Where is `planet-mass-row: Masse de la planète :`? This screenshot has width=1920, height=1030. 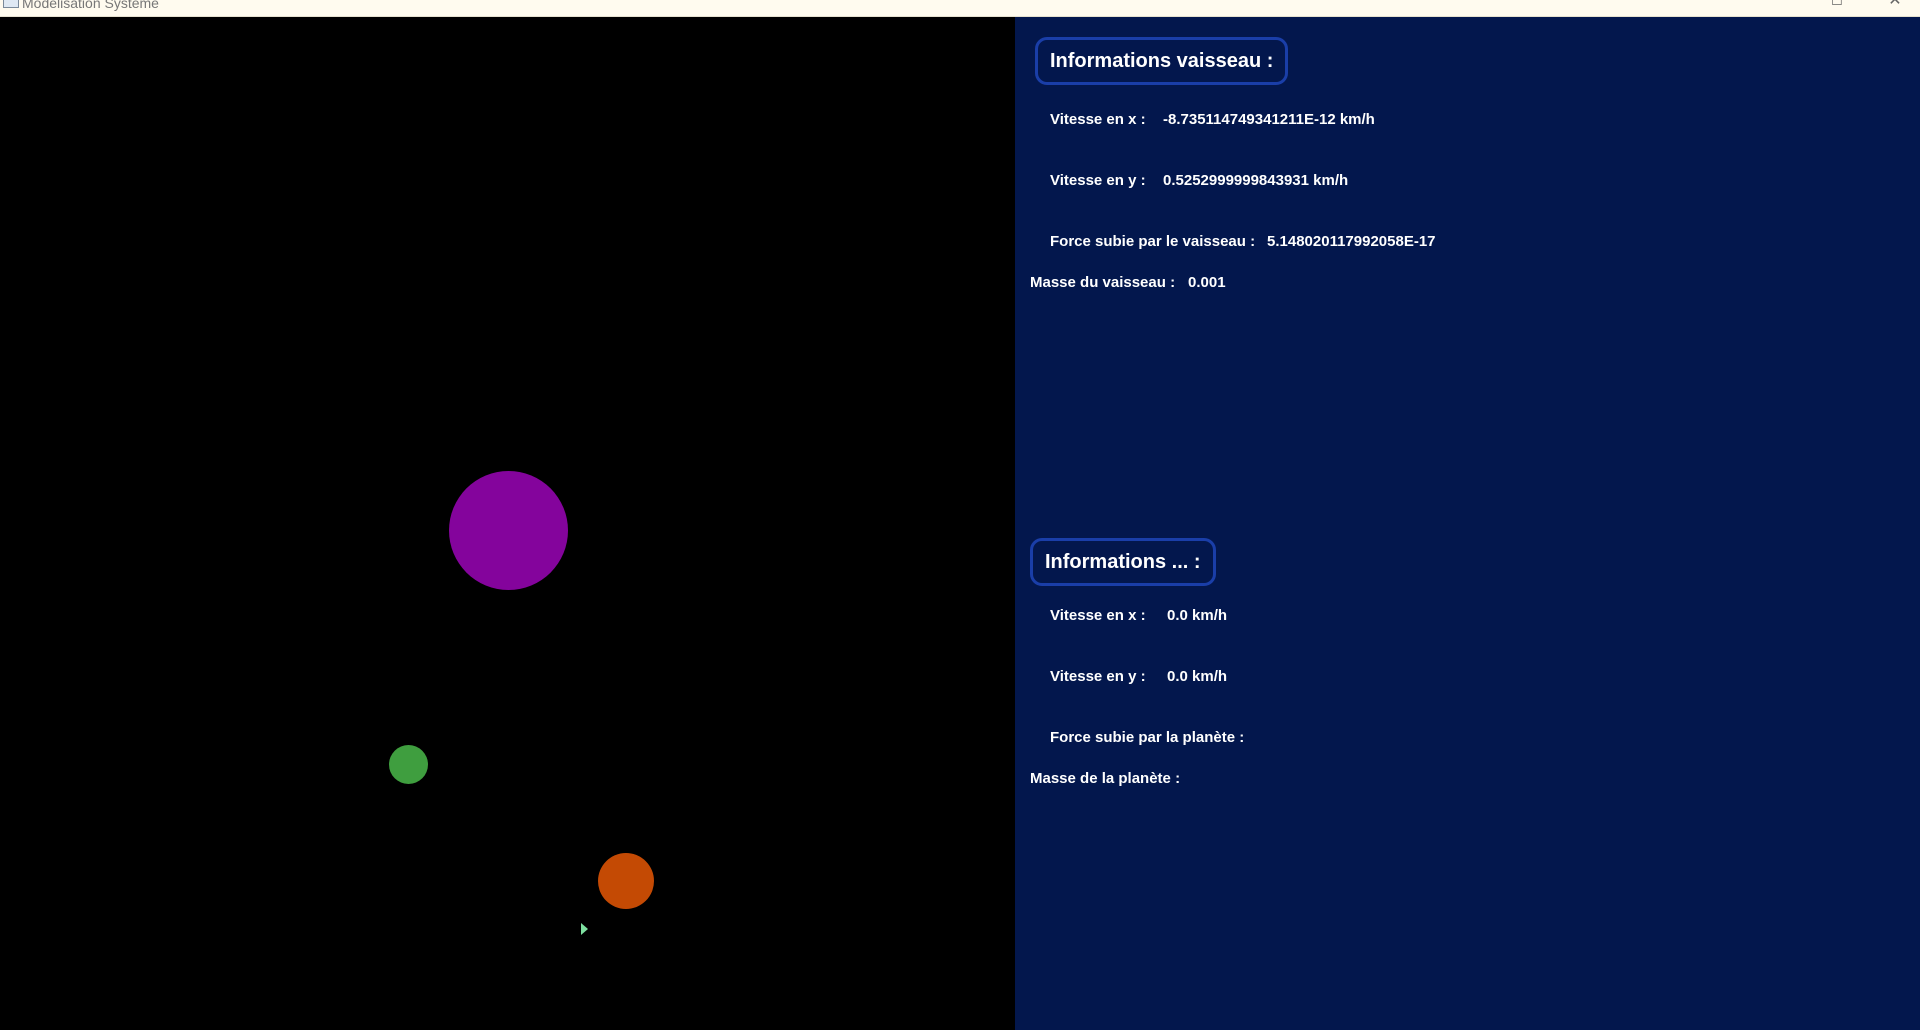 planet-mass-row: Masse de la planète : is located at coordinates (1105, 778).